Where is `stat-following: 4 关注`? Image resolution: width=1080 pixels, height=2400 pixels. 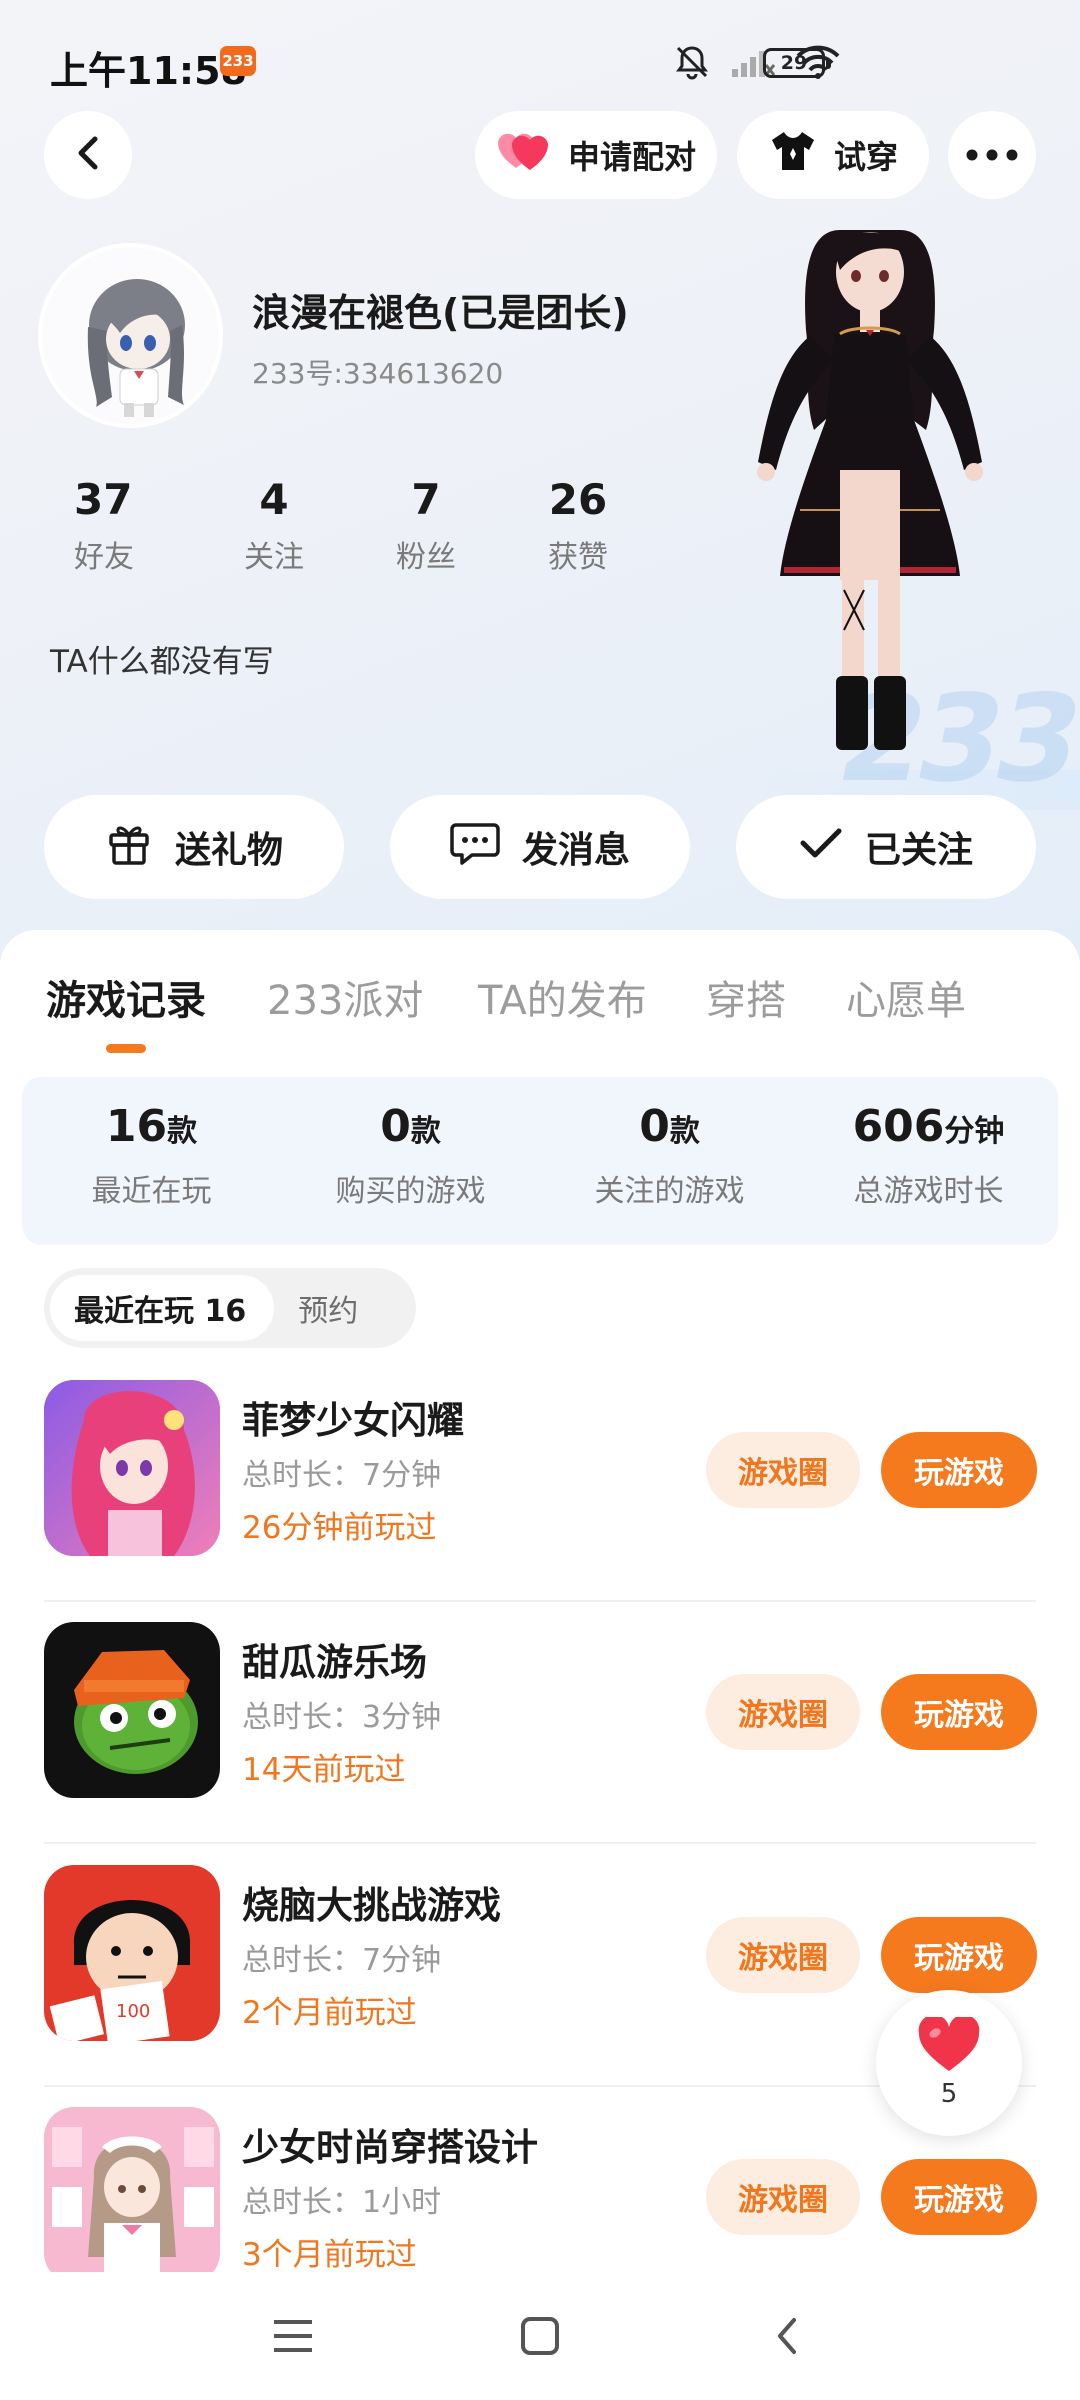 stat-following: 4 关注 is located at coordinates (274, 525).